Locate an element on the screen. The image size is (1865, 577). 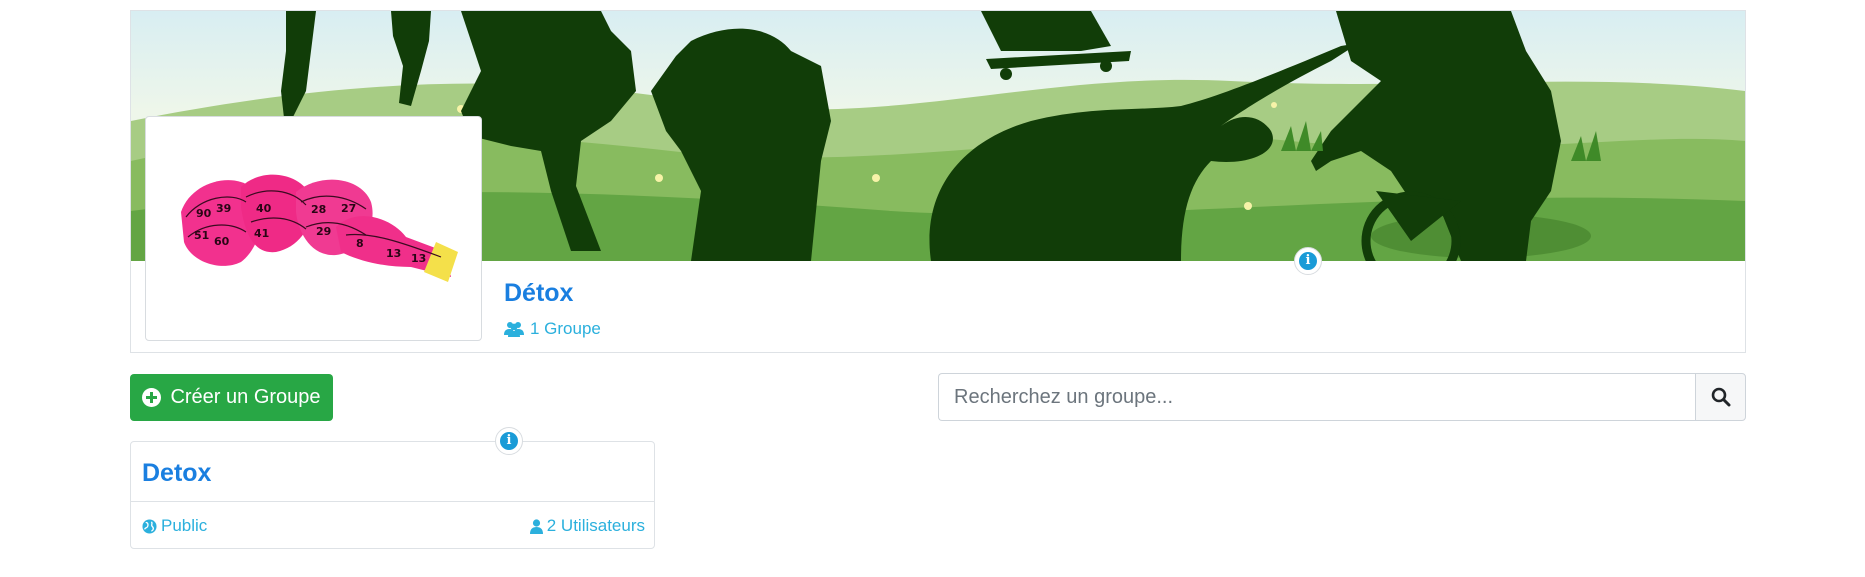
svg-text: 28 is located at coordinates (318, 209).